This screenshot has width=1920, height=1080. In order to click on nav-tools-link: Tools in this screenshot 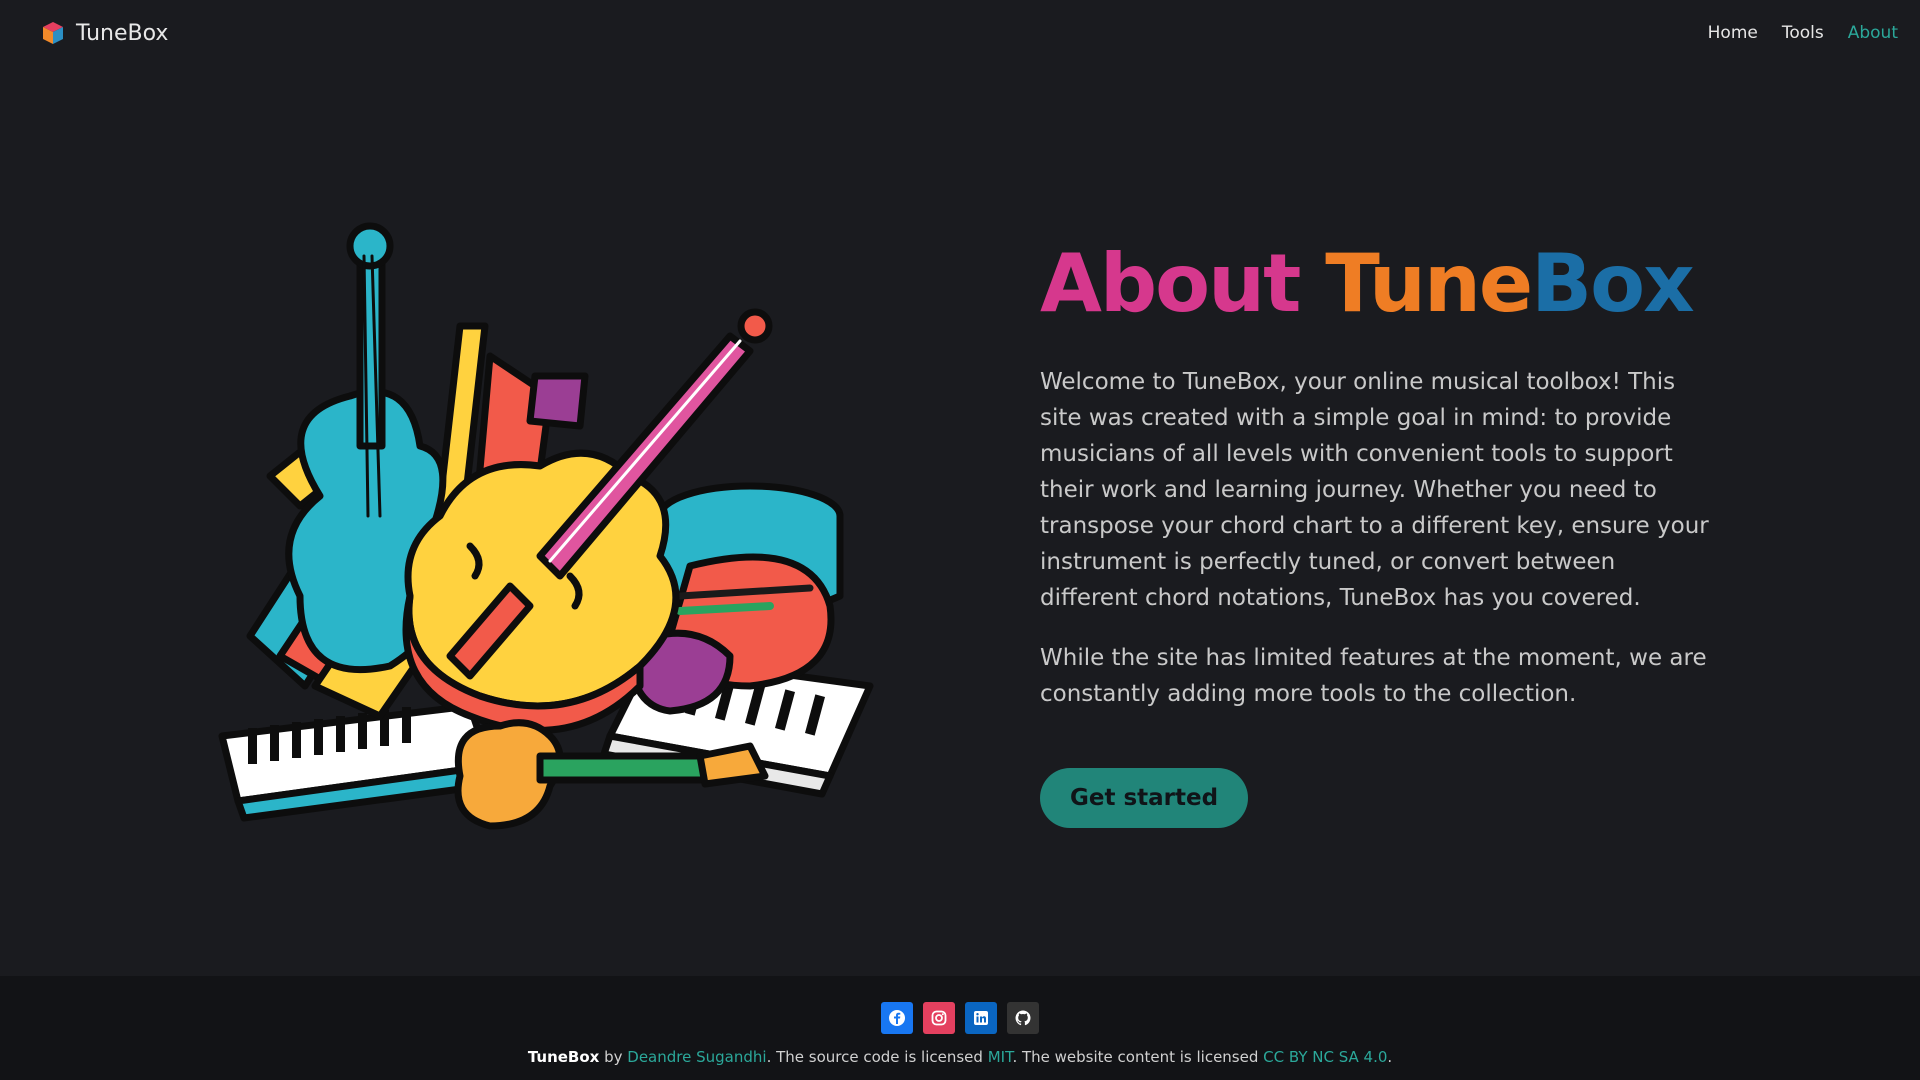, I will do `click(1803, 33)`.